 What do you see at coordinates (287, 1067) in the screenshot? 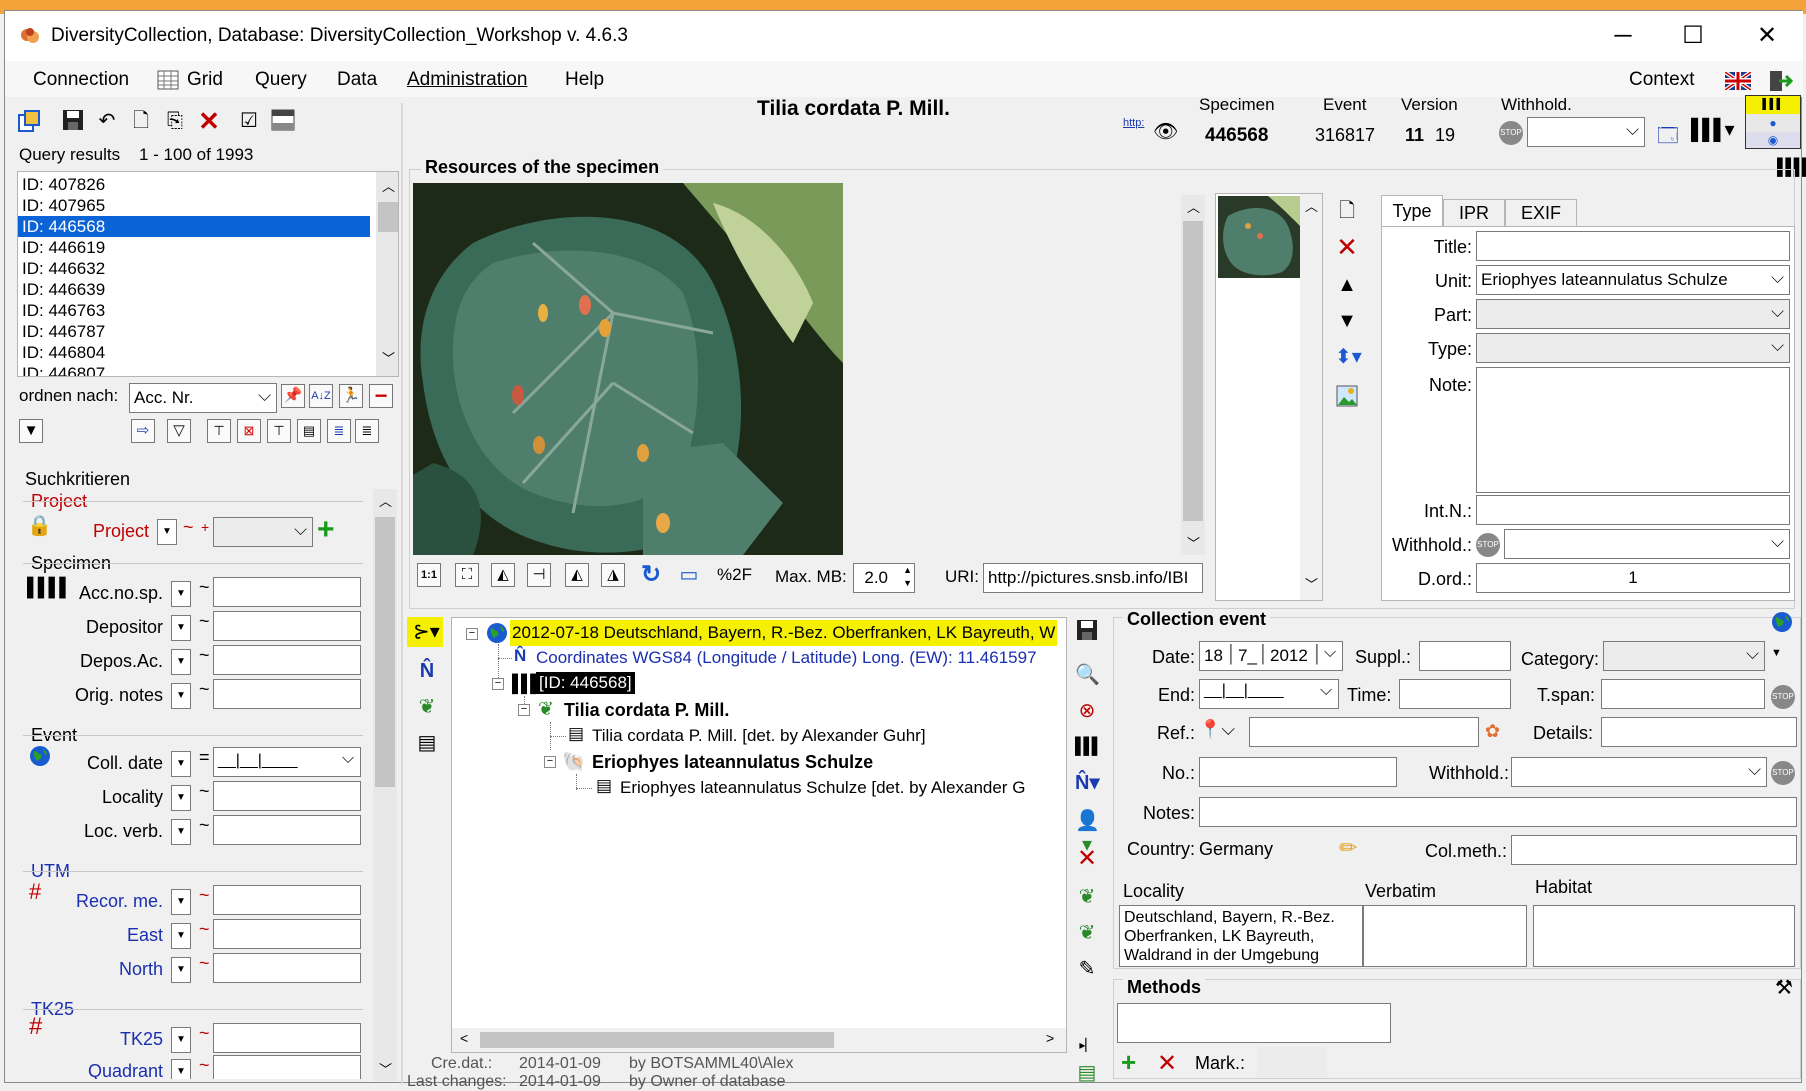
I see `quadrant-input` at bounding box center [287, 1067].